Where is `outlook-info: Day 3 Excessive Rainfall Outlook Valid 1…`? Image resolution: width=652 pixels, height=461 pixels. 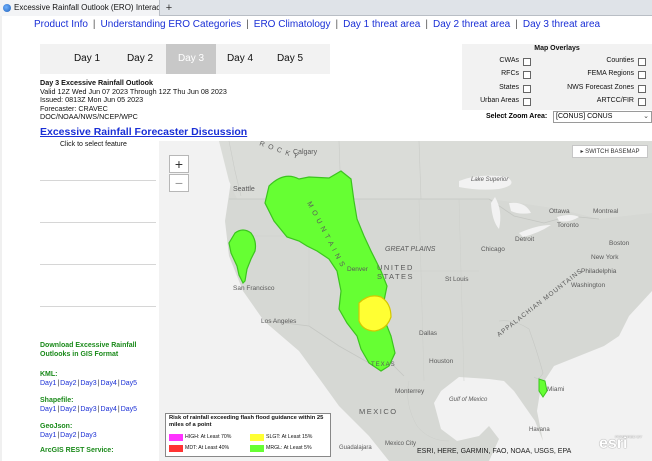 outlook-info: Day 3 Excessive Rainfall Outlook Valid 1… is located at coordinates (170, 100).